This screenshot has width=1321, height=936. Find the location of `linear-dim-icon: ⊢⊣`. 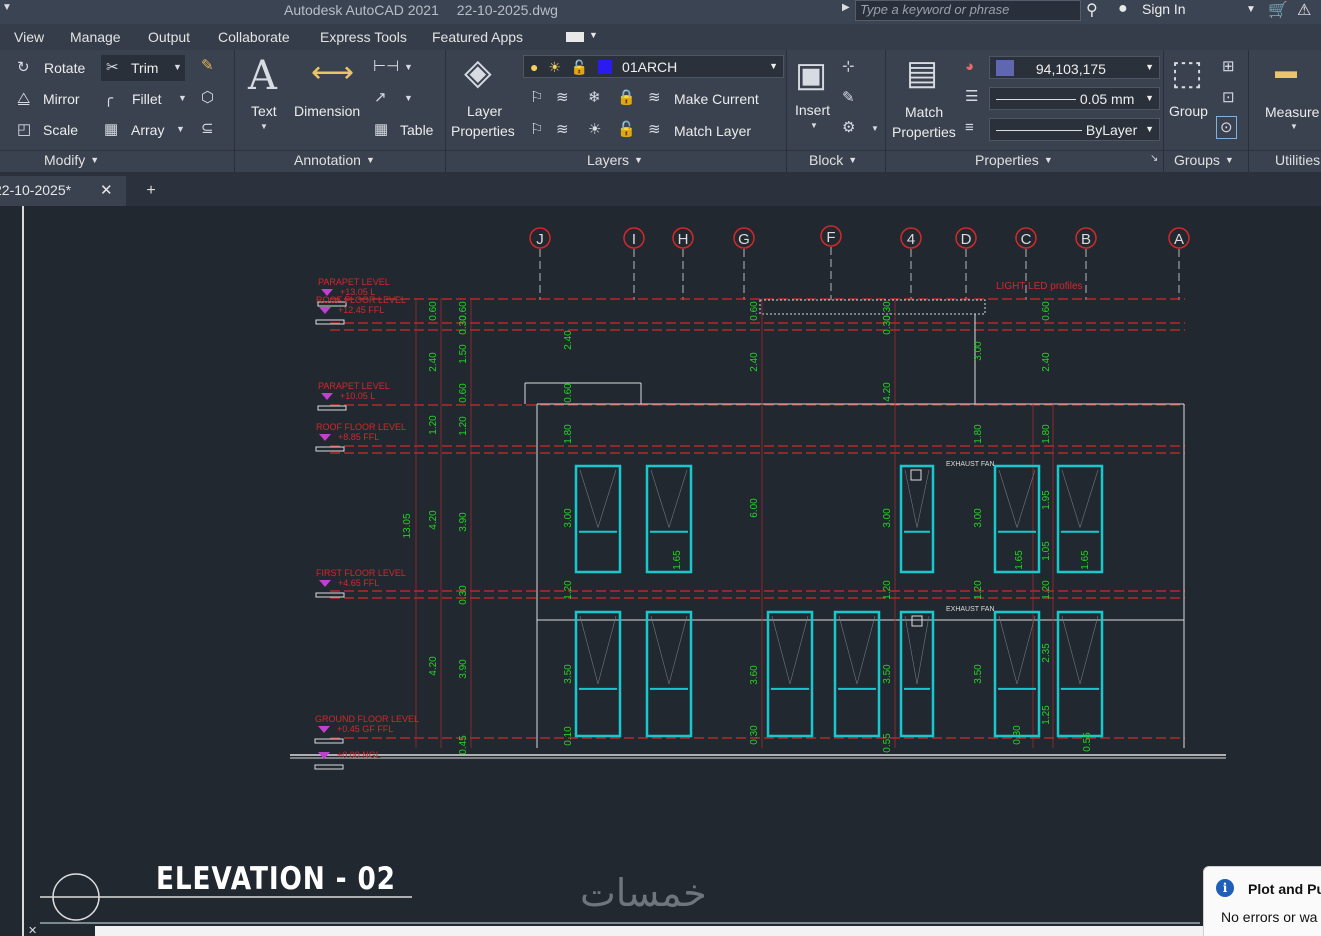

linear-dim-icon: ⊢⊣ is located at coordinates (386, 66).